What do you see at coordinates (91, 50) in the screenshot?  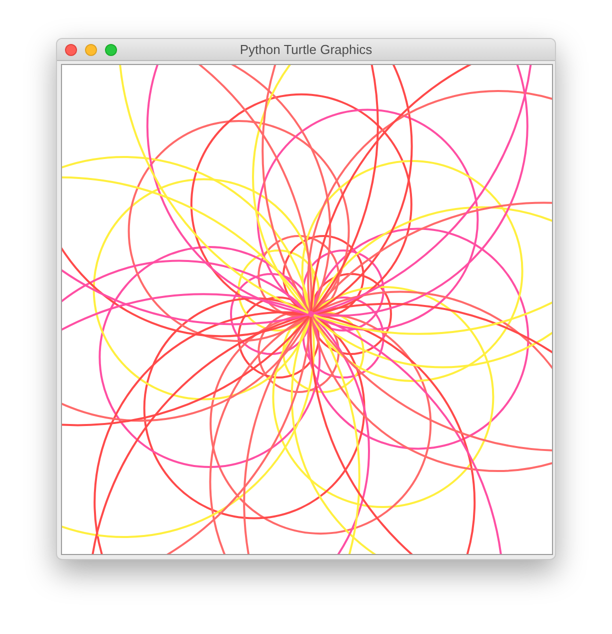 I see `minimize-button` at bounding box center [91, 50].